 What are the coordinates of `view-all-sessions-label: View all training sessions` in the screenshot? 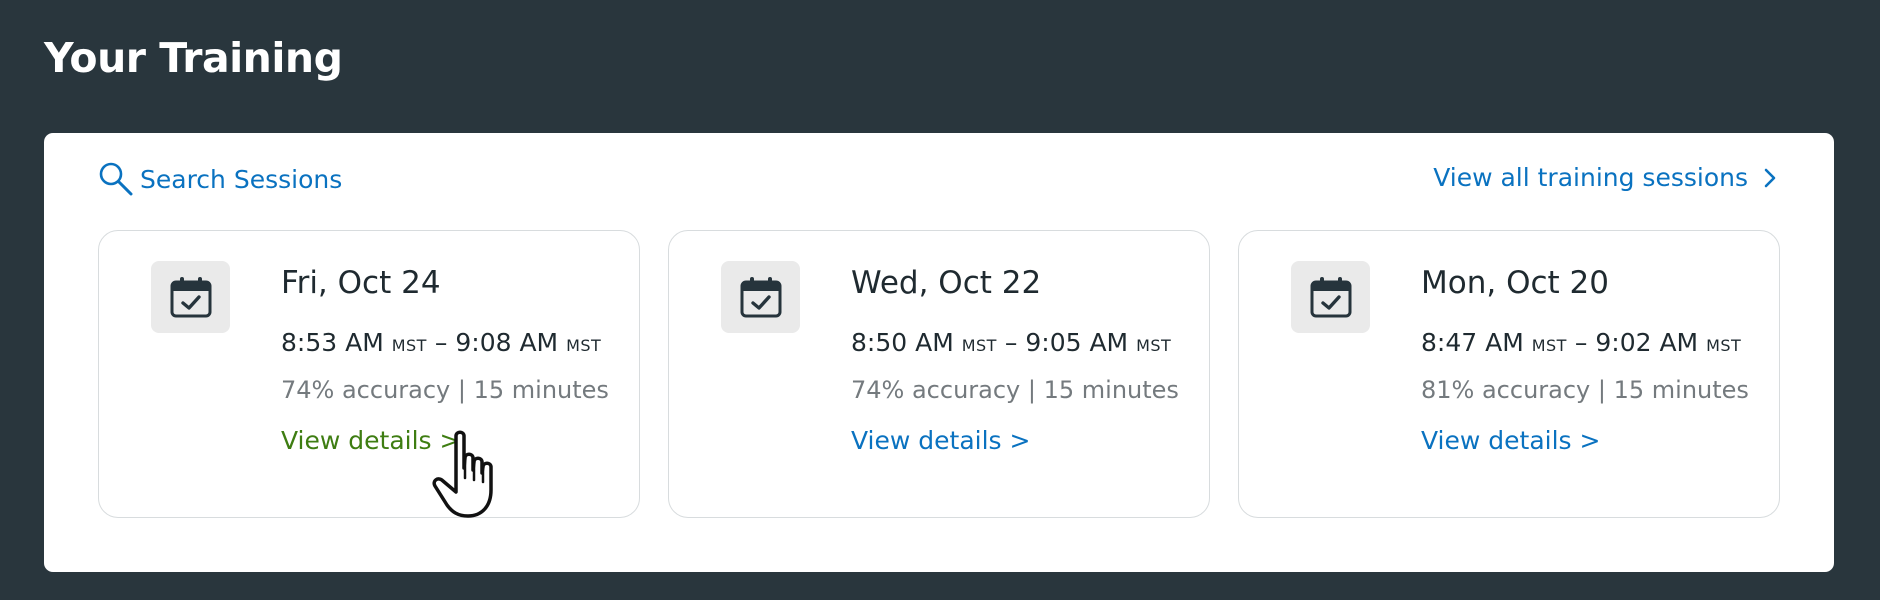 It's located at (1590, 177).